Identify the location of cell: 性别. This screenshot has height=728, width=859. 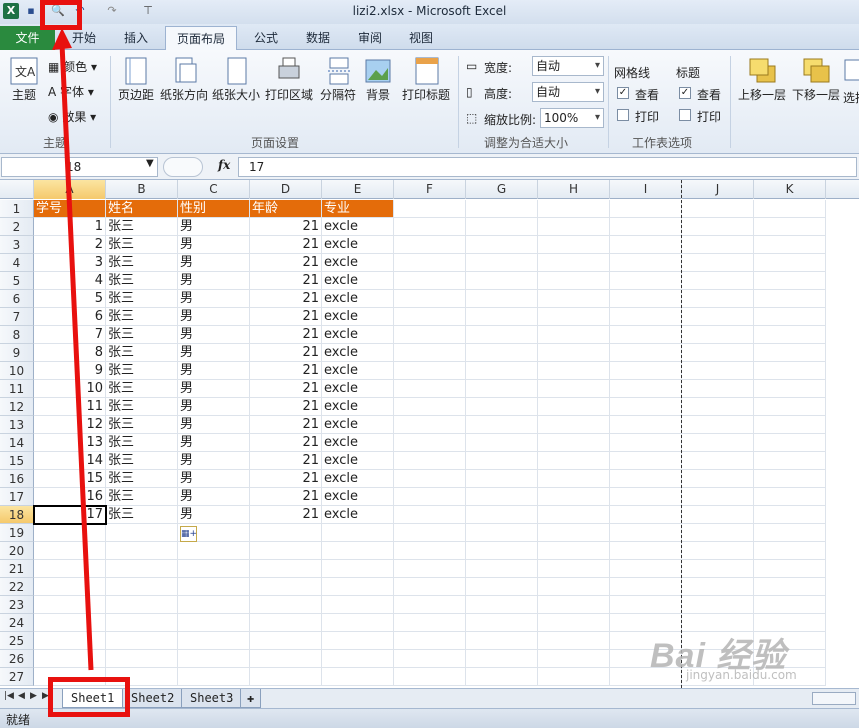
(214, 209).